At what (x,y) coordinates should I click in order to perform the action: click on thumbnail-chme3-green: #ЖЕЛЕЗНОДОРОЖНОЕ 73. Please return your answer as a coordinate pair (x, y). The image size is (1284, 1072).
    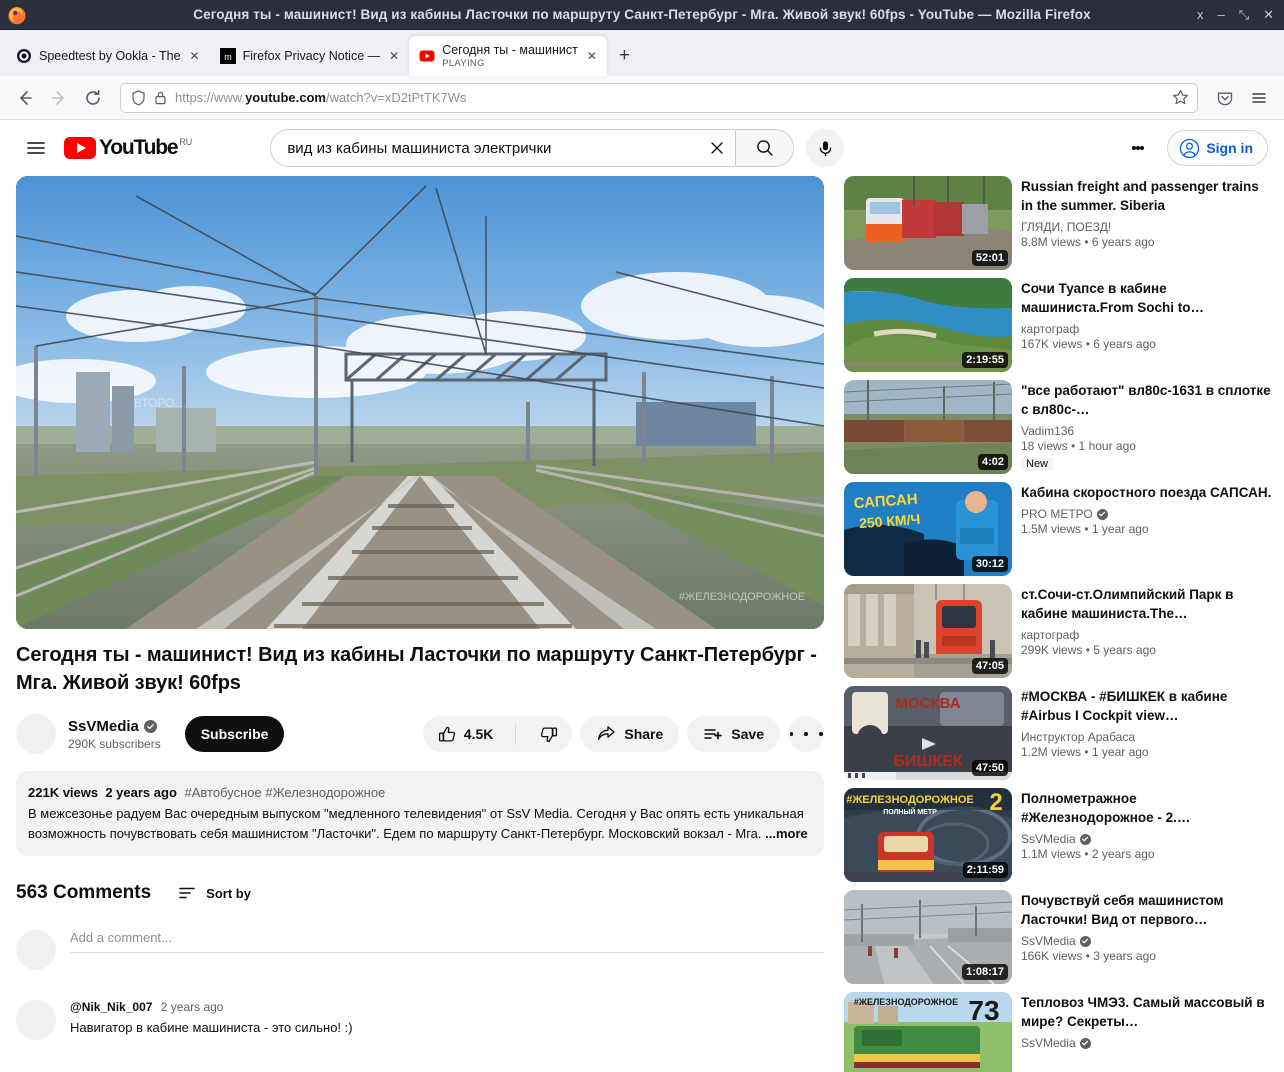
    Looking at the image, I should click on (928, 1032).